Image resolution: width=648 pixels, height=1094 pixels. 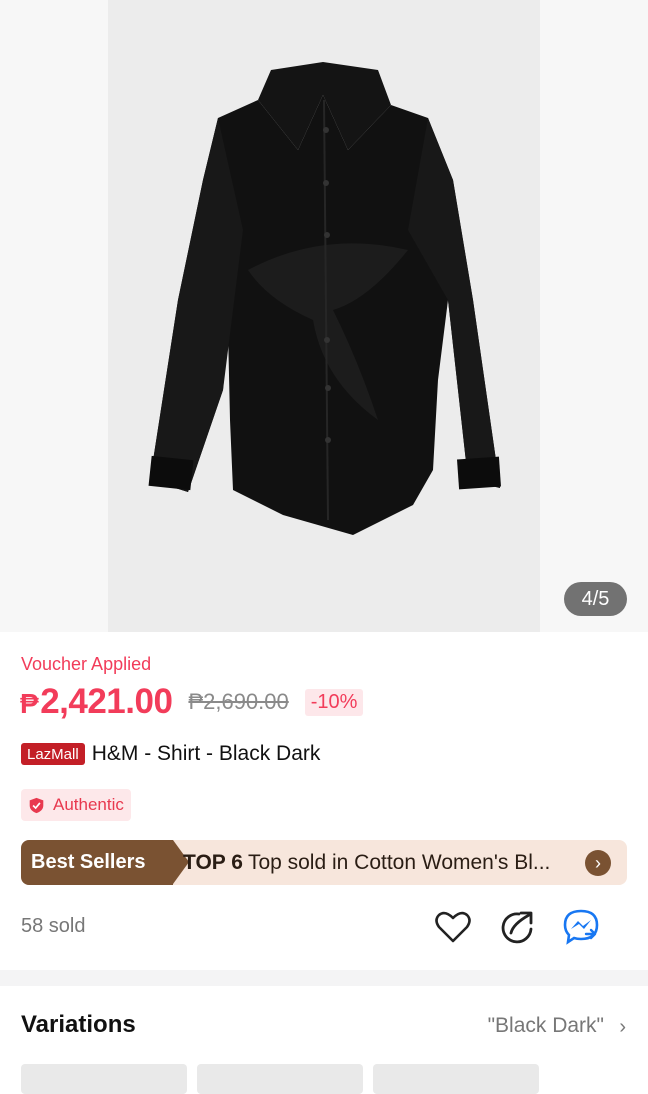 I want to click on share-icon, so click(x=517, y=927).